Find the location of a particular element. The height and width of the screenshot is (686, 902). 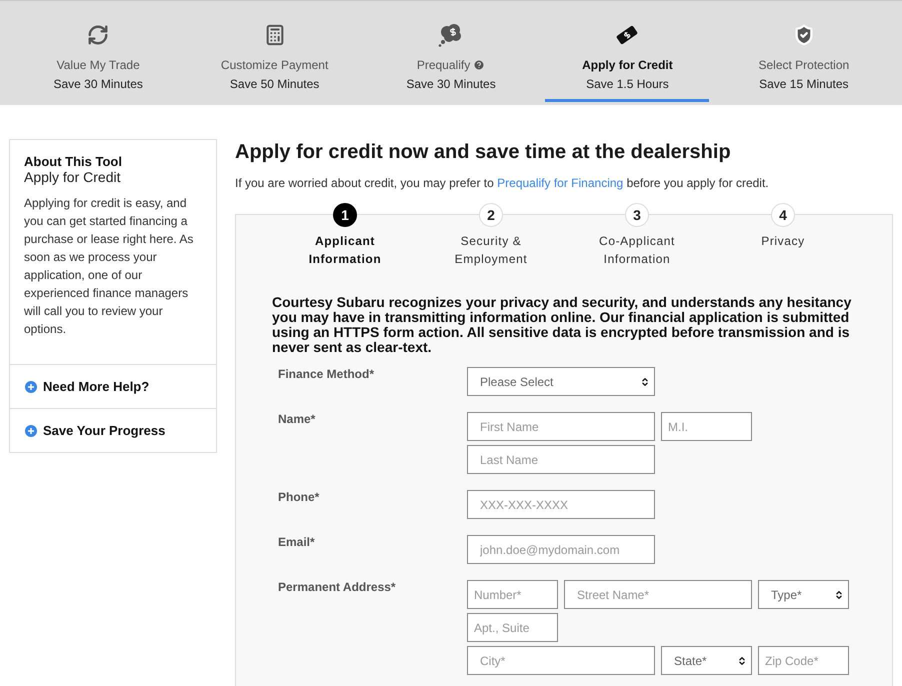

dropdown: Type* is located at coordinates (803, 594).